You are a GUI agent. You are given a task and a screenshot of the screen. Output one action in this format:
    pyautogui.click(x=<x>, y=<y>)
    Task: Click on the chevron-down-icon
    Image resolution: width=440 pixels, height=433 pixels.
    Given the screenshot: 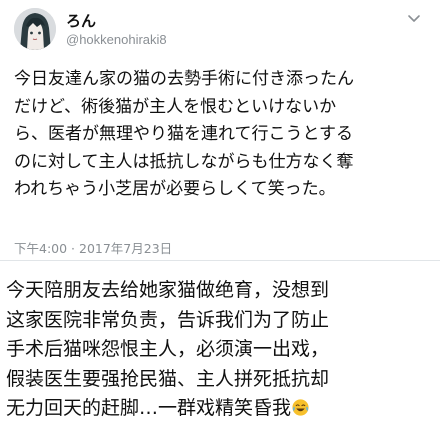 What is the action you would take?
    pyautogui.click(x=414, y=18)
    